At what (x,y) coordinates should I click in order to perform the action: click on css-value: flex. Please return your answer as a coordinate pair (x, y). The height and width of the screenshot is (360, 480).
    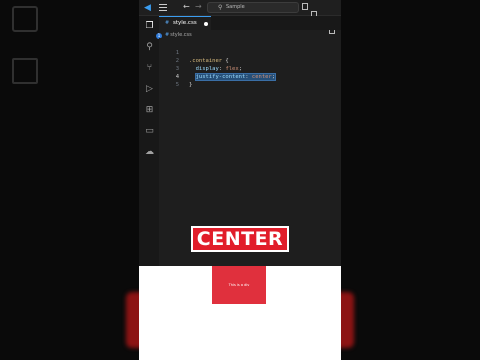
    Looking at the image, I should click on (232, 69).